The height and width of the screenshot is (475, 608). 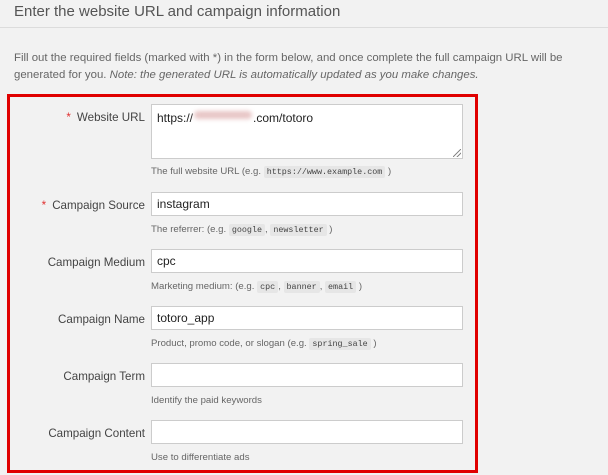 What do you see at coordinates (307, 318) in the screenshot?
I see `campaign-name-input: totoro_app` at bounding box center [307, 318].